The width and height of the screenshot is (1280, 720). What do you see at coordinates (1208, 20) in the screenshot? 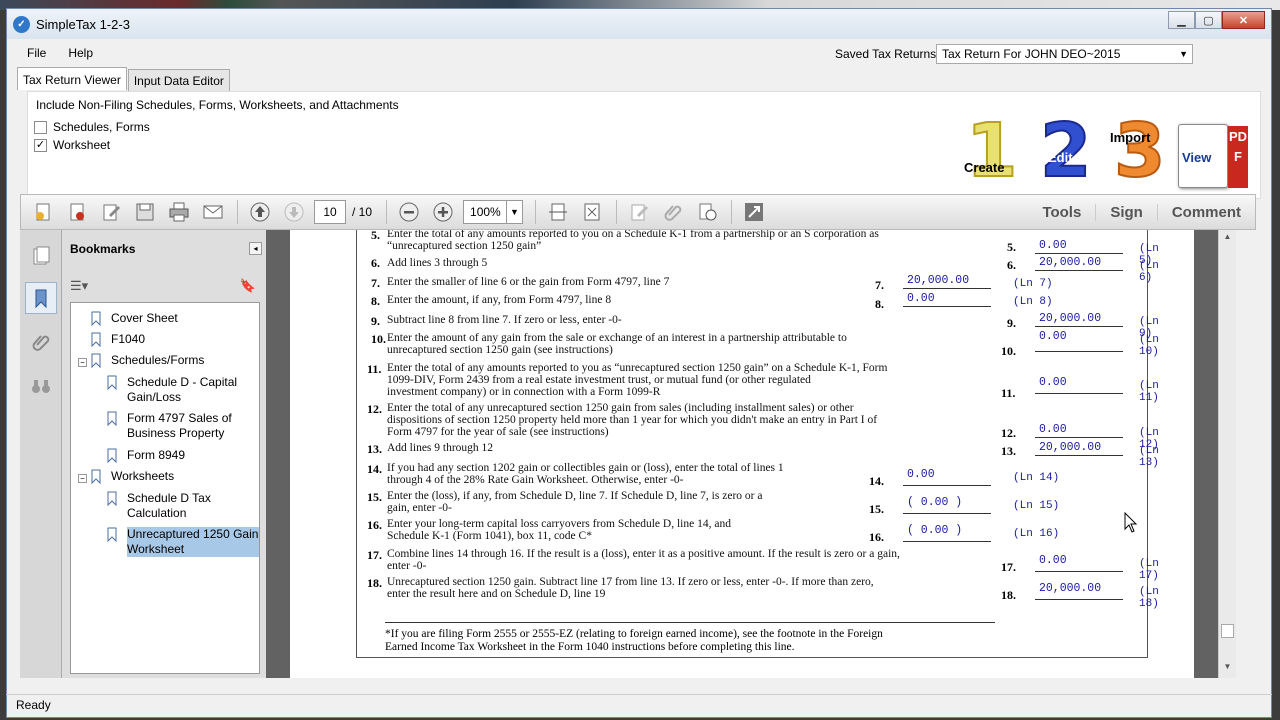
I see `maximize-button: ▢` at bounding box center [1208, 20].